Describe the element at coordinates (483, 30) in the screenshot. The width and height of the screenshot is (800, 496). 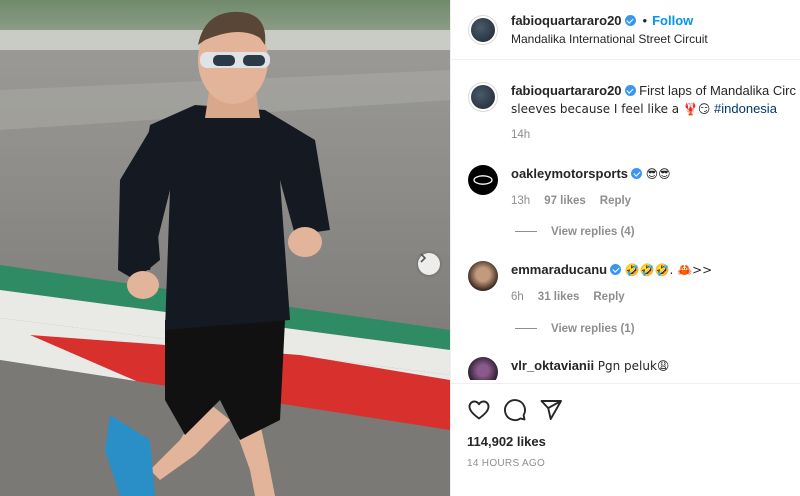
I see `author-avatar` at that location.